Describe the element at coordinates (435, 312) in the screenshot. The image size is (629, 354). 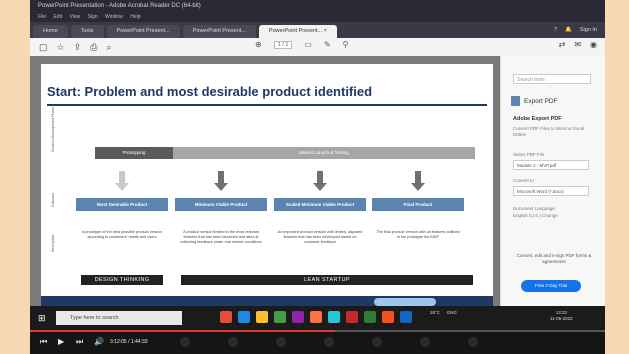
I see `weather-text: 26°C` at that location.